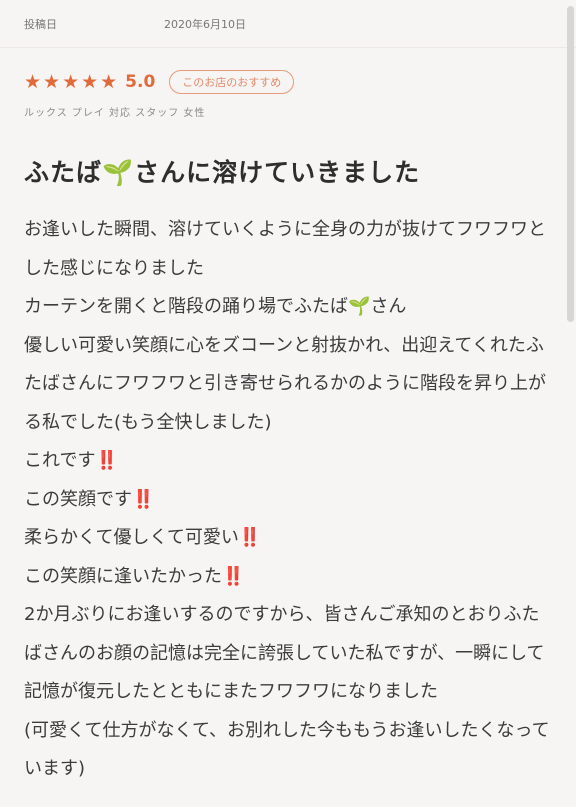 Image resolution: width=576 pixels, height=807 pixels. I want to click on post-date-bar: 投稿日 2020年6月10日, so click(288, 24).